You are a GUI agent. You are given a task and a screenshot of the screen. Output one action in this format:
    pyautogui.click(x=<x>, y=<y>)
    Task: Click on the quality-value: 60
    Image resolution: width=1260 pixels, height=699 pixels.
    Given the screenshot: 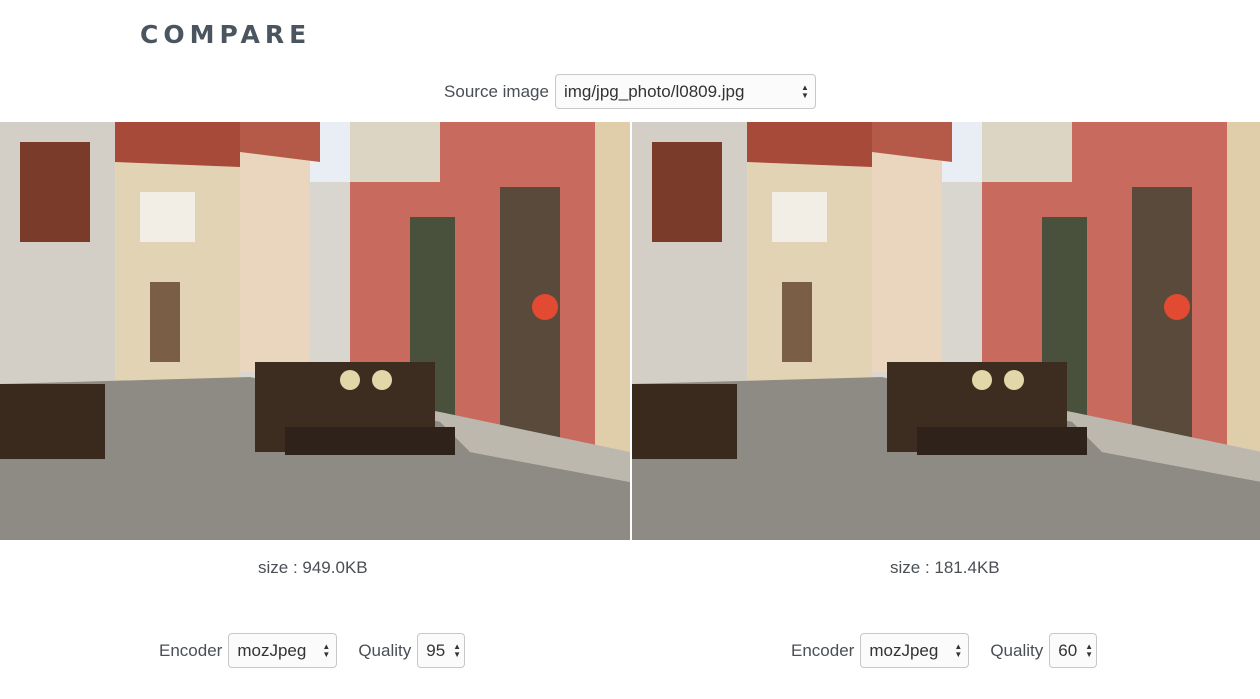 What is the action you would take?
    pyautogui.click(x=1068, y=650)
    